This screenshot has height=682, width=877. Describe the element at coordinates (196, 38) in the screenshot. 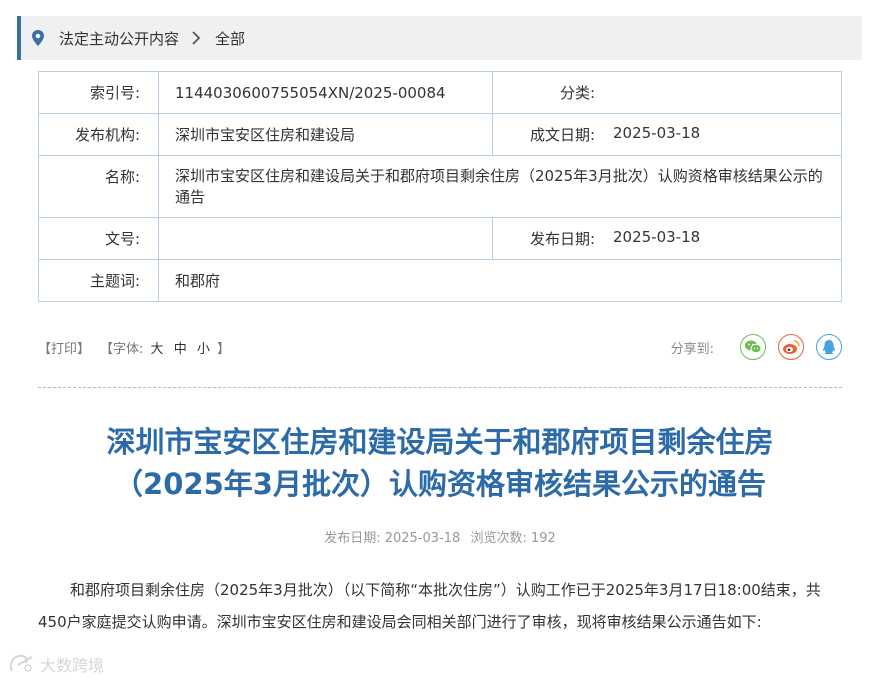

I see `chevron-right-icon` at that location.